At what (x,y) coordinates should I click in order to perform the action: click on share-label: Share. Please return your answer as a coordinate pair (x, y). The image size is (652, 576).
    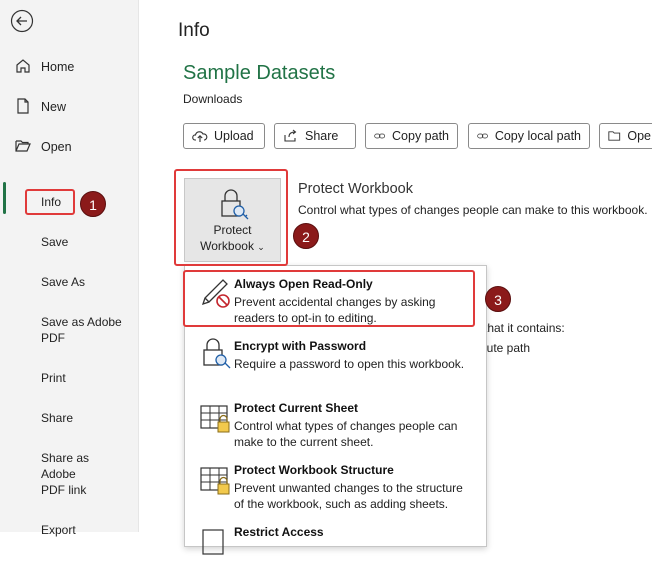
    Looking at the image, I should click on (321, 136).